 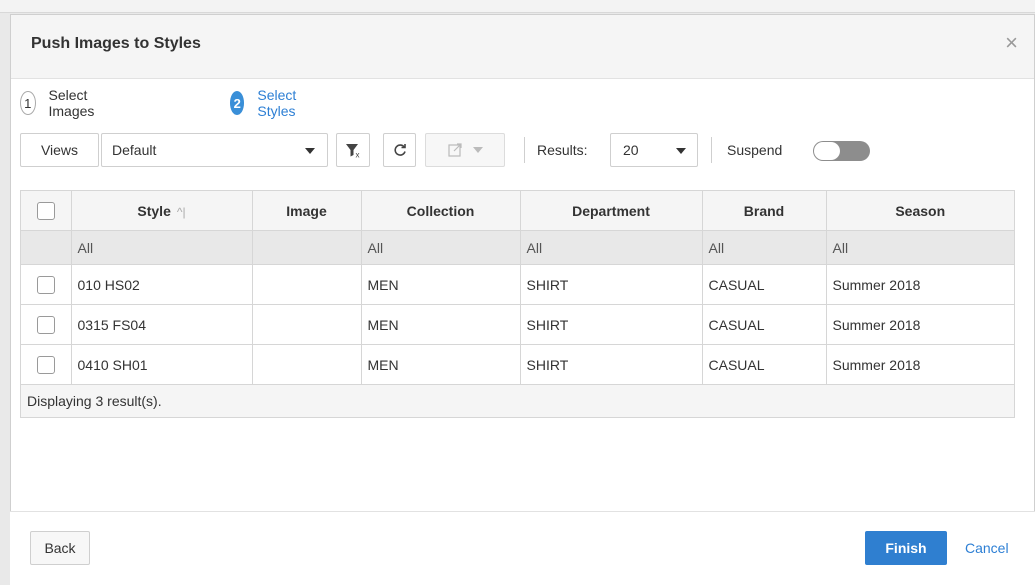 What do you see at coordinates (214, 150) in the screenshot?
I see `view-select: Default` at bounding box center [214, 150].